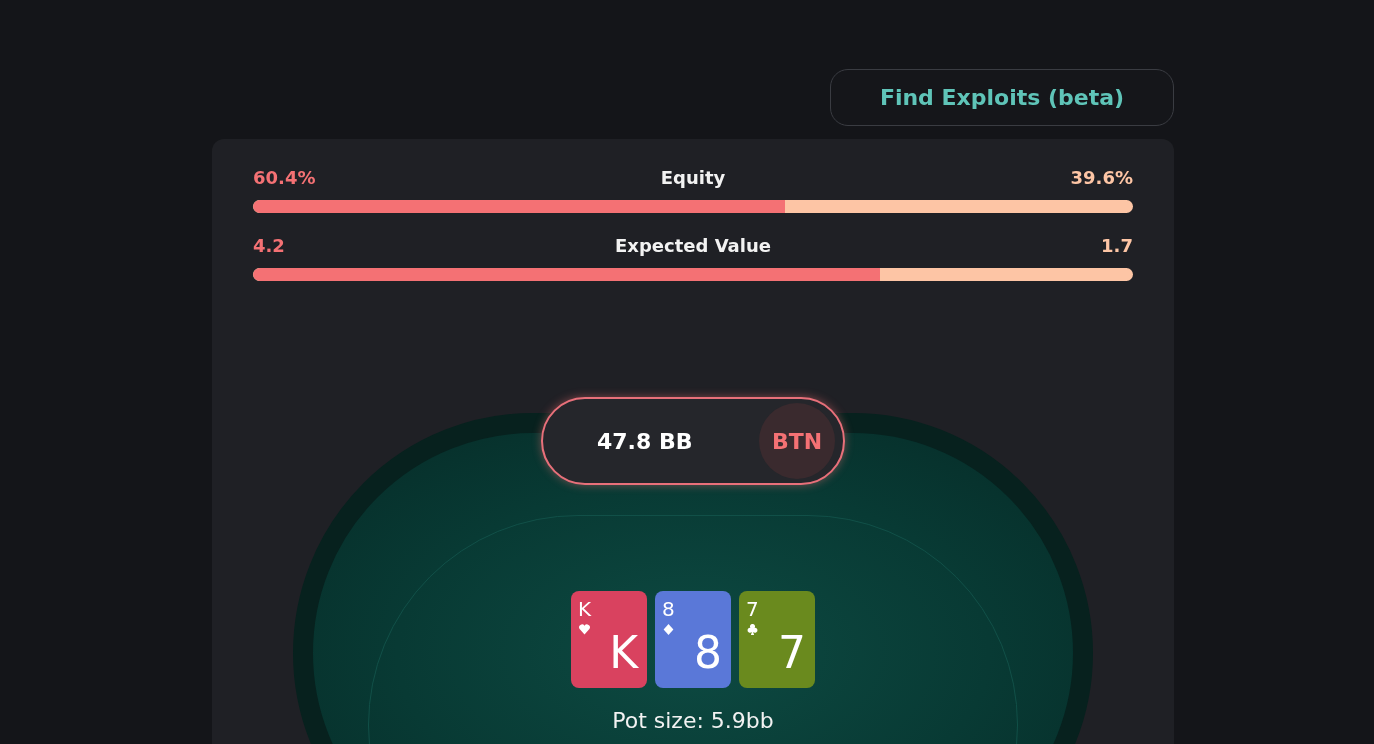  I want to click on left-value: 4.2, so click(269, 245).